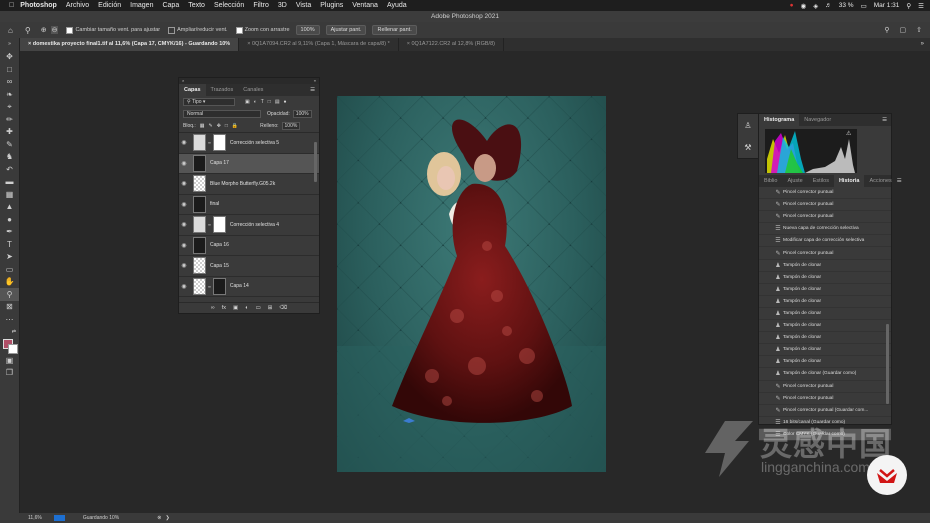 The height and width of the screenshot is (523, 930). What do you see at coordinates (903, 30) in the screenshot?
I see `workspace-icon: ▢` at bounding box center [903, 30].